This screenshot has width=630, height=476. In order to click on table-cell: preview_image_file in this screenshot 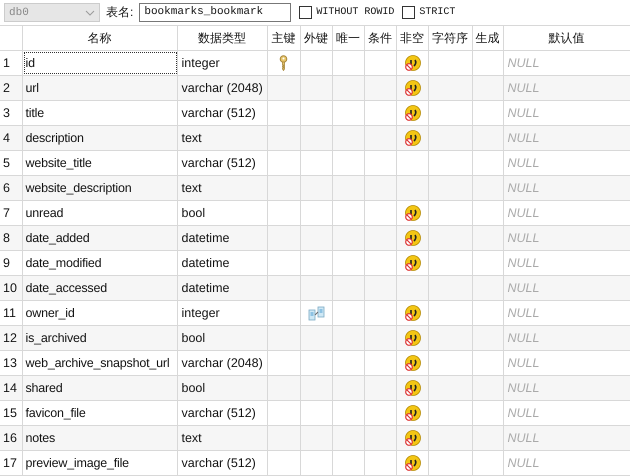, I will do `click(100, 463)`.